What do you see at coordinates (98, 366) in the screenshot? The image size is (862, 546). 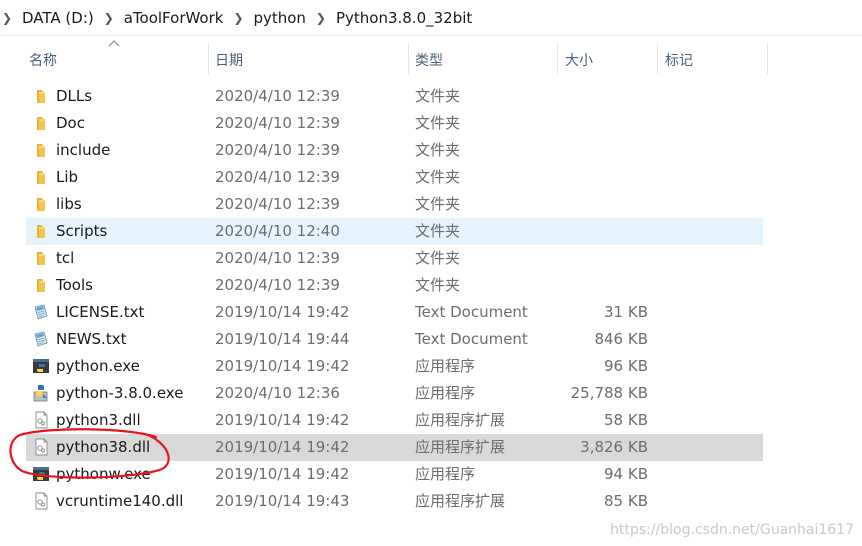 I see `file-name: python.exe` at bounding box center [98, 366].